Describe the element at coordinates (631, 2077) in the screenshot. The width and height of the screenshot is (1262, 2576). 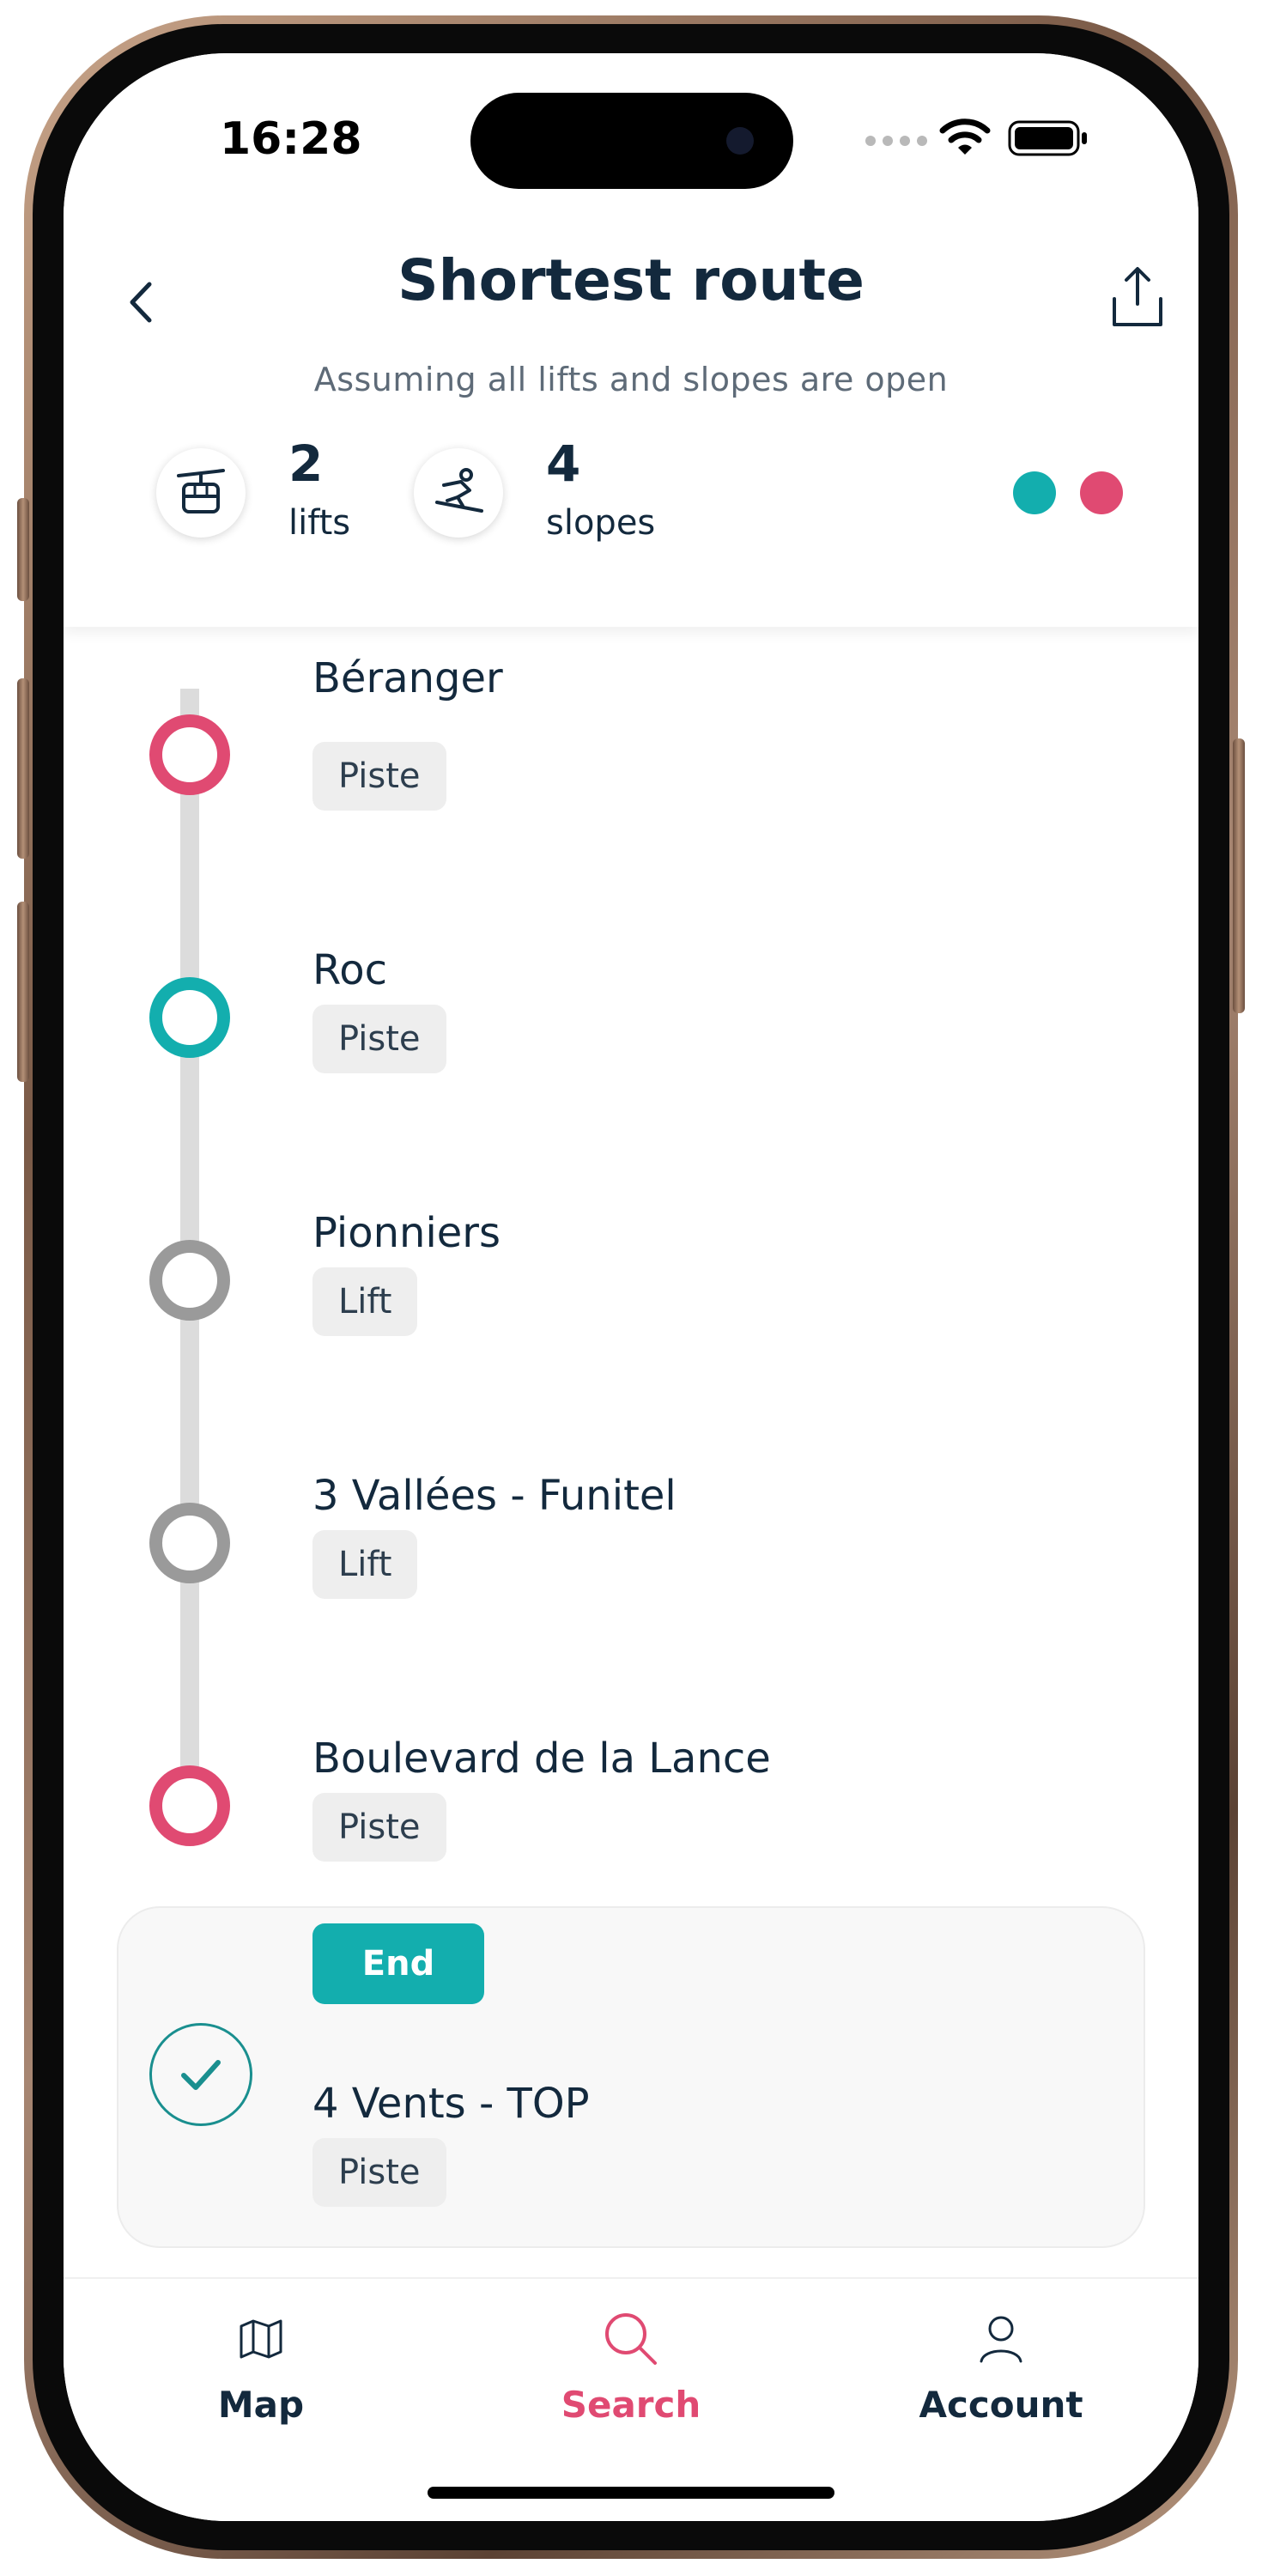
I see `route-end-card` at that location.